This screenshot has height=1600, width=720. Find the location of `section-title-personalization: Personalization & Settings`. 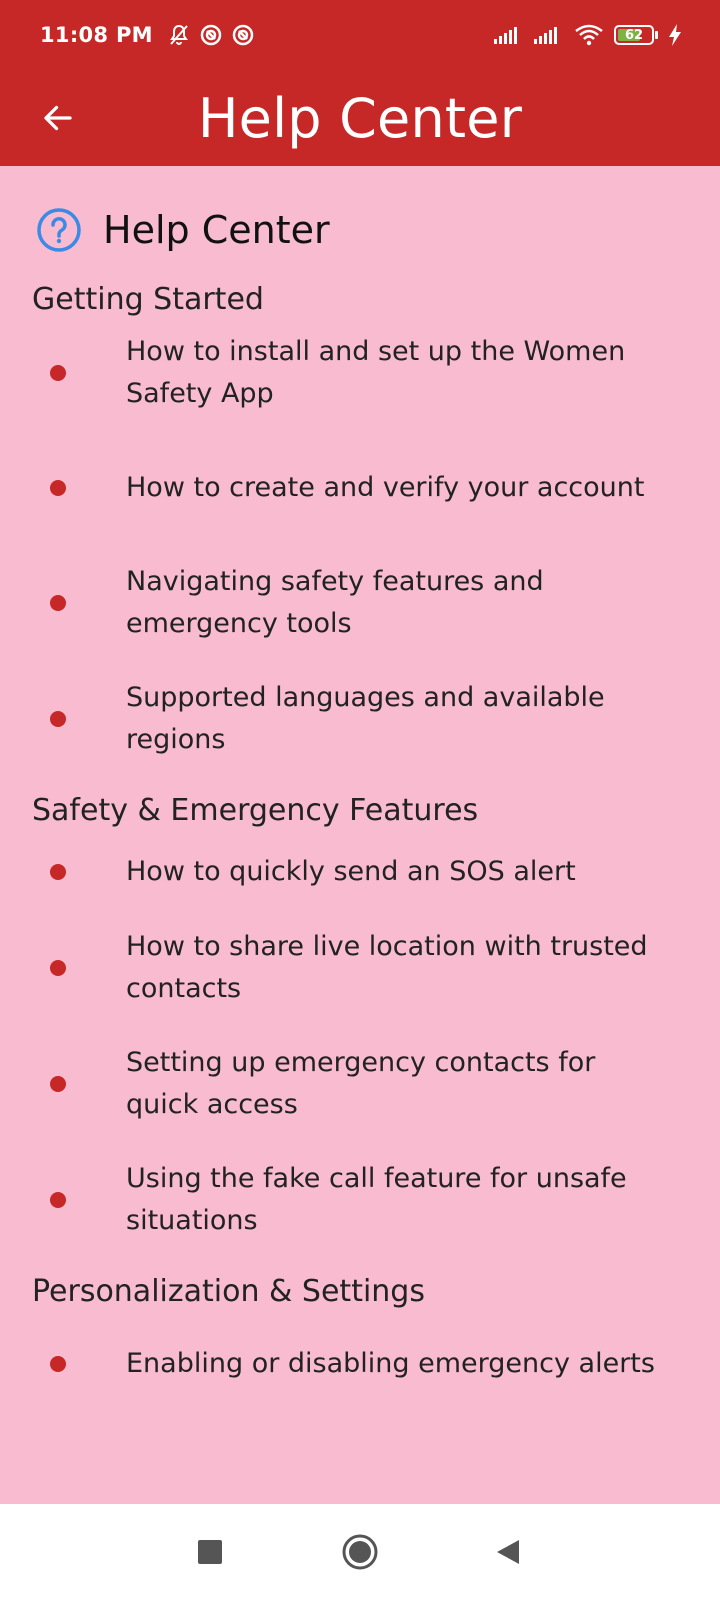

section-title-personalization: Personalization & Settings is located at coordinates (228, 1291).